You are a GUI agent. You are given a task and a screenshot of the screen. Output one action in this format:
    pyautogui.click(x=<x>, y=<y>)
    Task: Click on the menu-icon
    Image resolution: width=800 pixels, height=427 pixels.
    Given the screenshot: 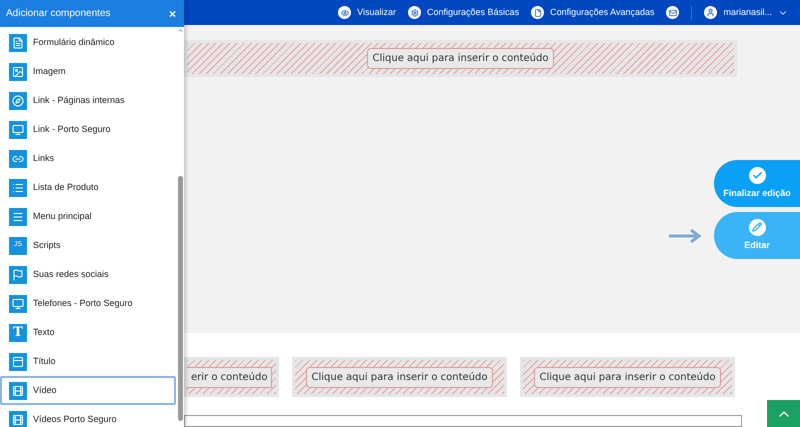 What is the action you would take?
    pyautogui.click(x=18, y=217)
    